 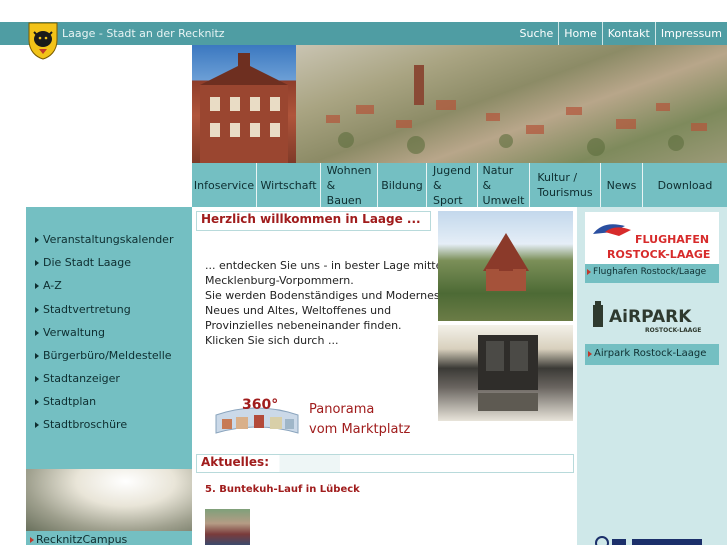 What do you see at coordinates (81, 378) in the screenshot?
I see `sidebar-item-label: Stadtanzeiger` at bounding box center [81, 378].